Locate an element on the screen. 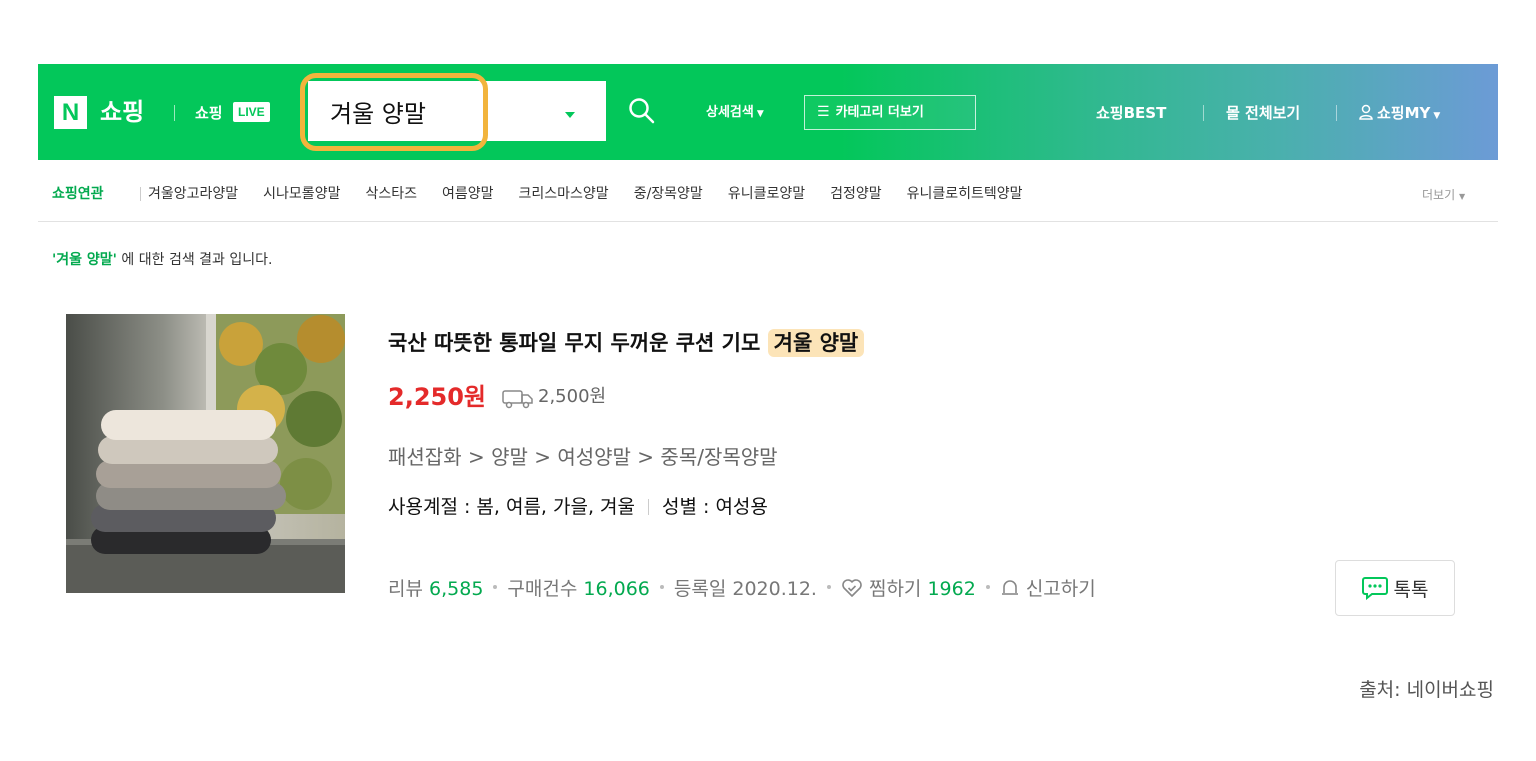 Image resolution: width=1536 pixels, height=761 pixels. search-button is located at coordinates (642, 111).